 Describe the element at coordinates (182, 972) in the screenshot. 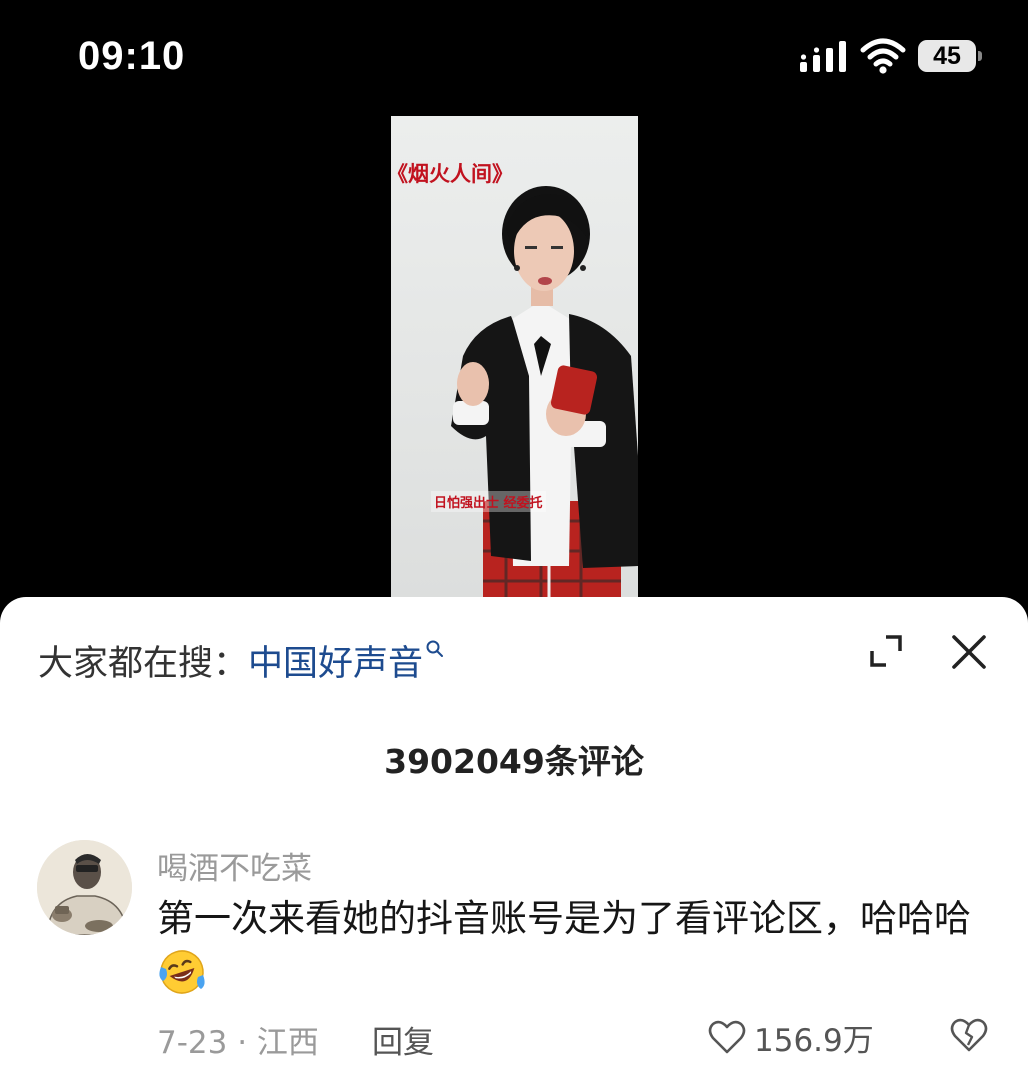

I see `laughing-tears-emoji-icon` at that location.